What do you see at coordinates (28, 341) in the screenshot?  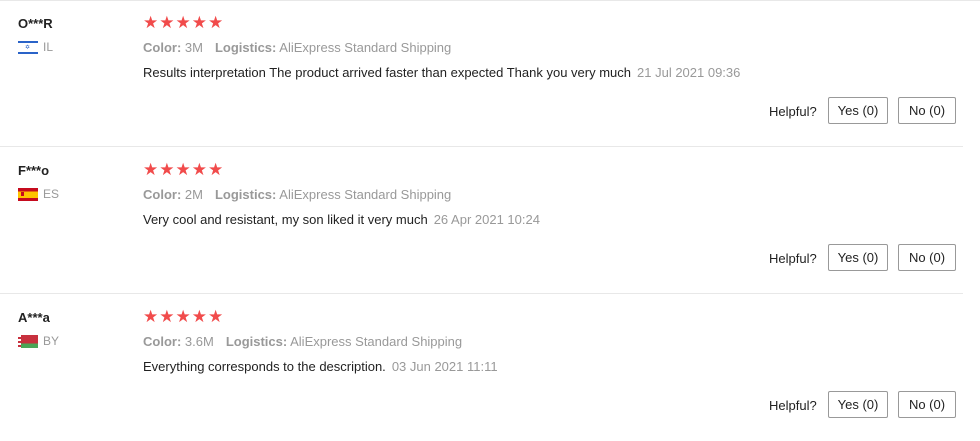 I see `belarus-flag-icon` at bounding box center [28, 341].